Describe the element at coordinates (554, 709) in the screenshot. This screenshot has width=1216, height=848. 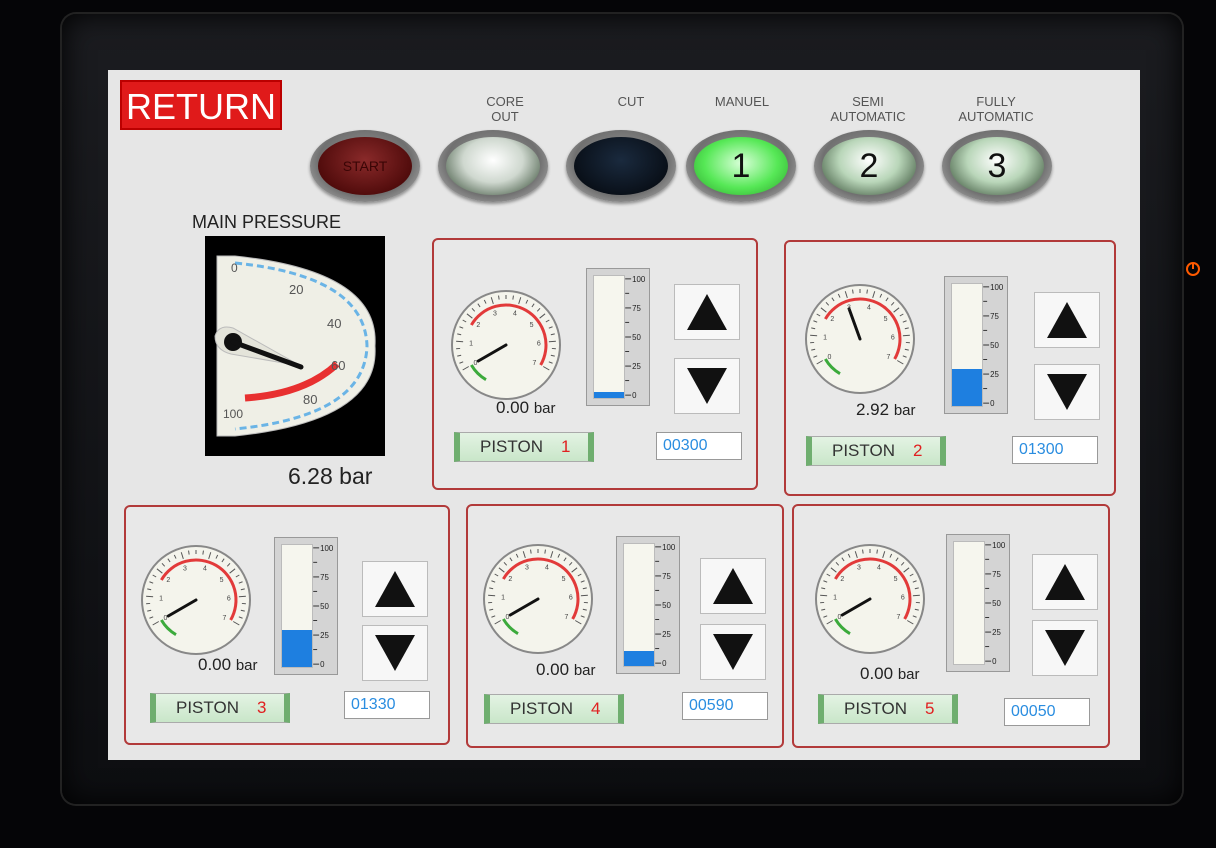
I see `piston-label: PISTON 4` at that location.